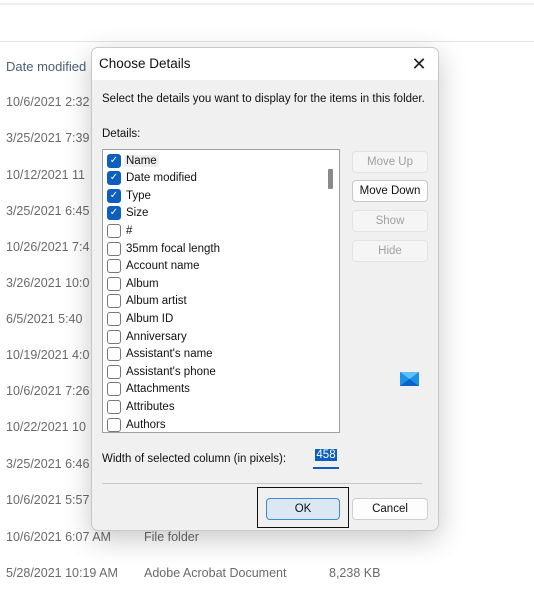  Describe the element at coordinates (390, 251) in the screenshot. I see `hide-button: Hide` at that location.